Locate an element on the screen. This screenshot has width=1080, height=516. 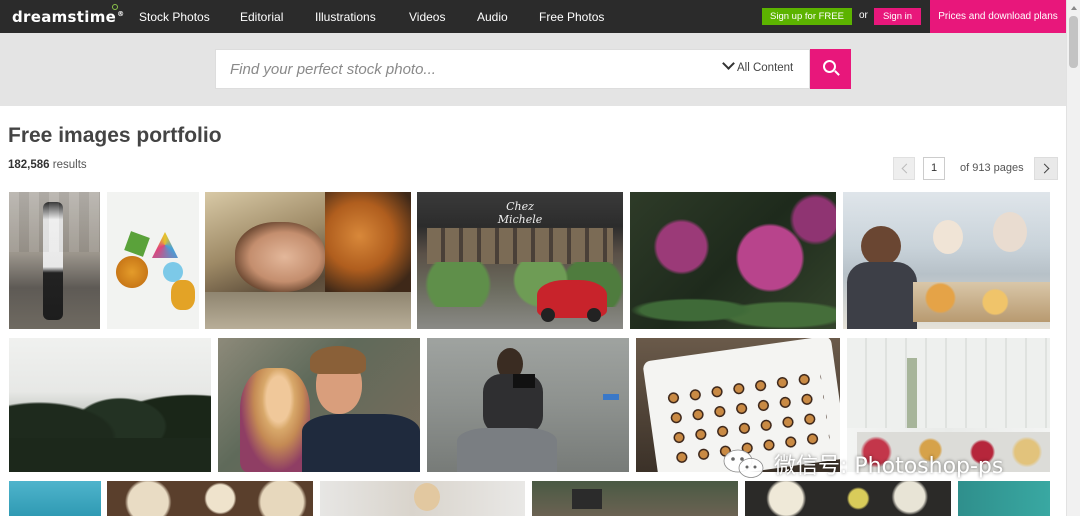
previous-page-button is located at coordinates (904, 168).